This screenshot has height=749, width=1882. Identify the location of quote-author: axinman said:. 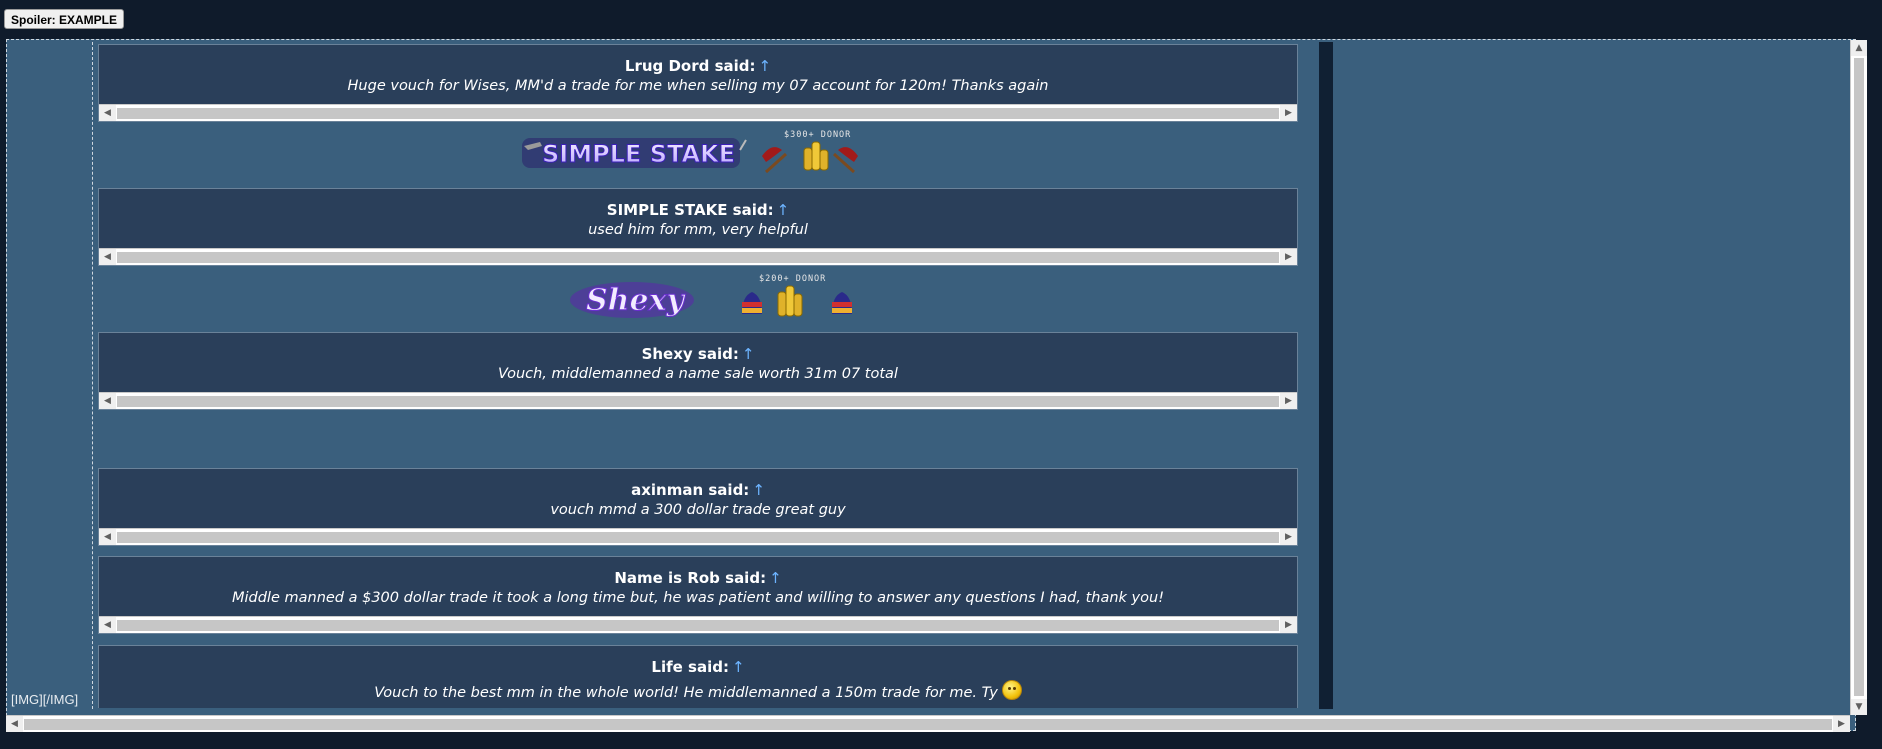
(690, 490).